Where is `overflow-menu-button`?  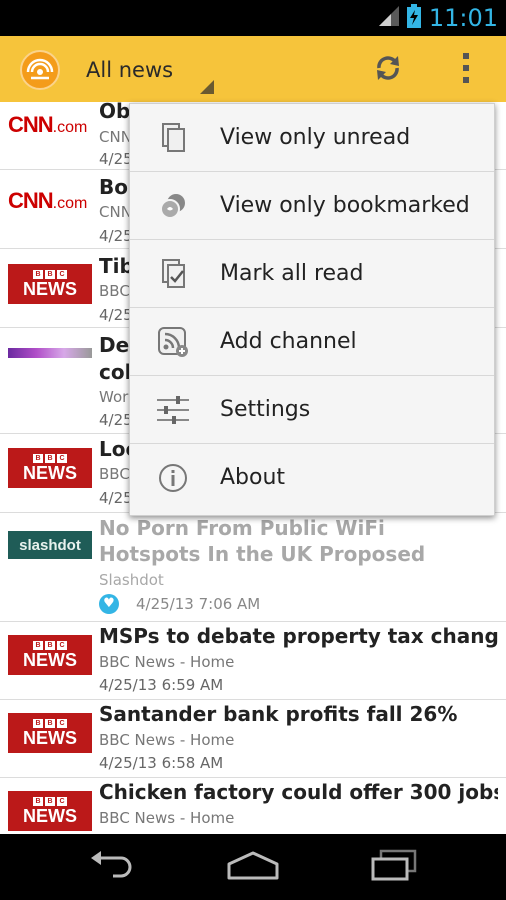
overflow-menu-button is located at coordinates (466, 70).